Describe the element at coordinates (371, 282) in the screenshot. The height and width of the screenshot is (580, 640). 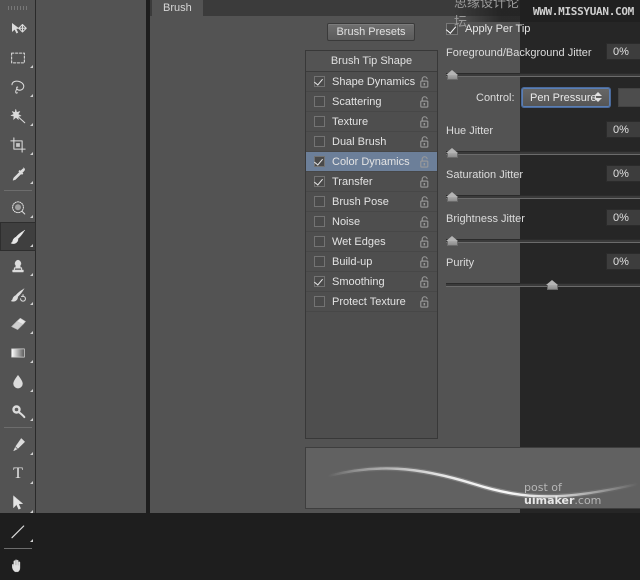
I see `brush-option-row: Smoothing` at that location.